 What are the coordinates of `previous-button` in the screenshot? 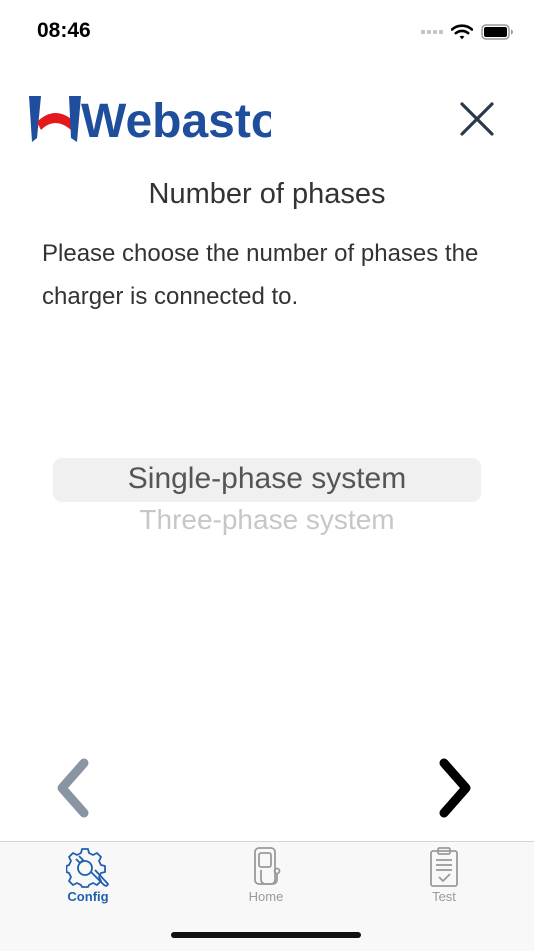 It's located at (73, 788).